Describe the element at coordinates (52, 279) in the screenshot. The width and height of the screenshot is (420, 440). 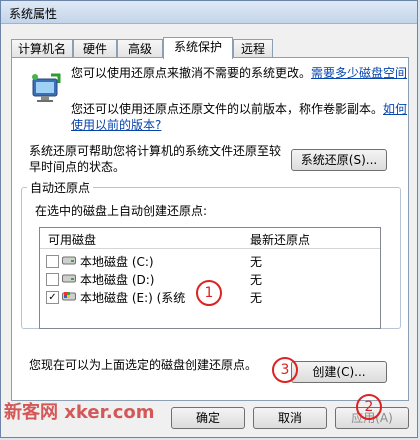
I see `disk-d-checkbox` at that location.